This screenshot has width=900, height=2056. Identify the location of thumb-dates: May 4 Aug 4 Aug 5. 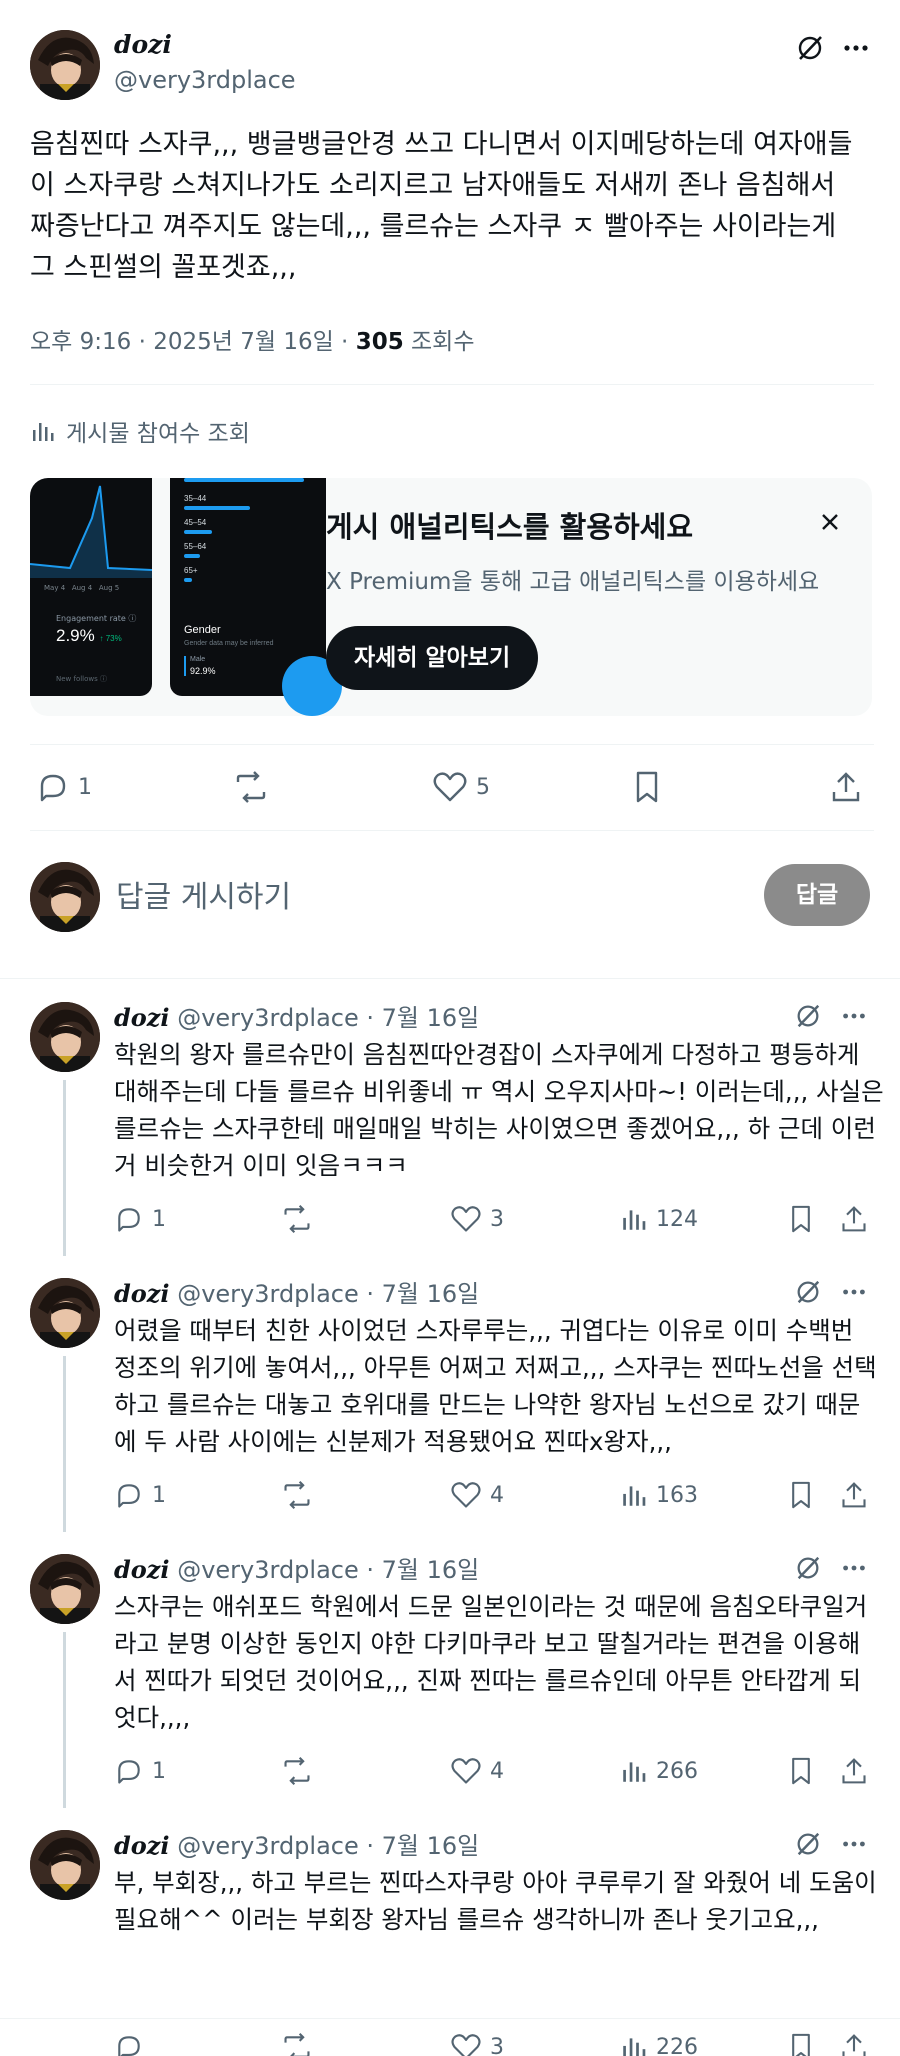
(82, 588).